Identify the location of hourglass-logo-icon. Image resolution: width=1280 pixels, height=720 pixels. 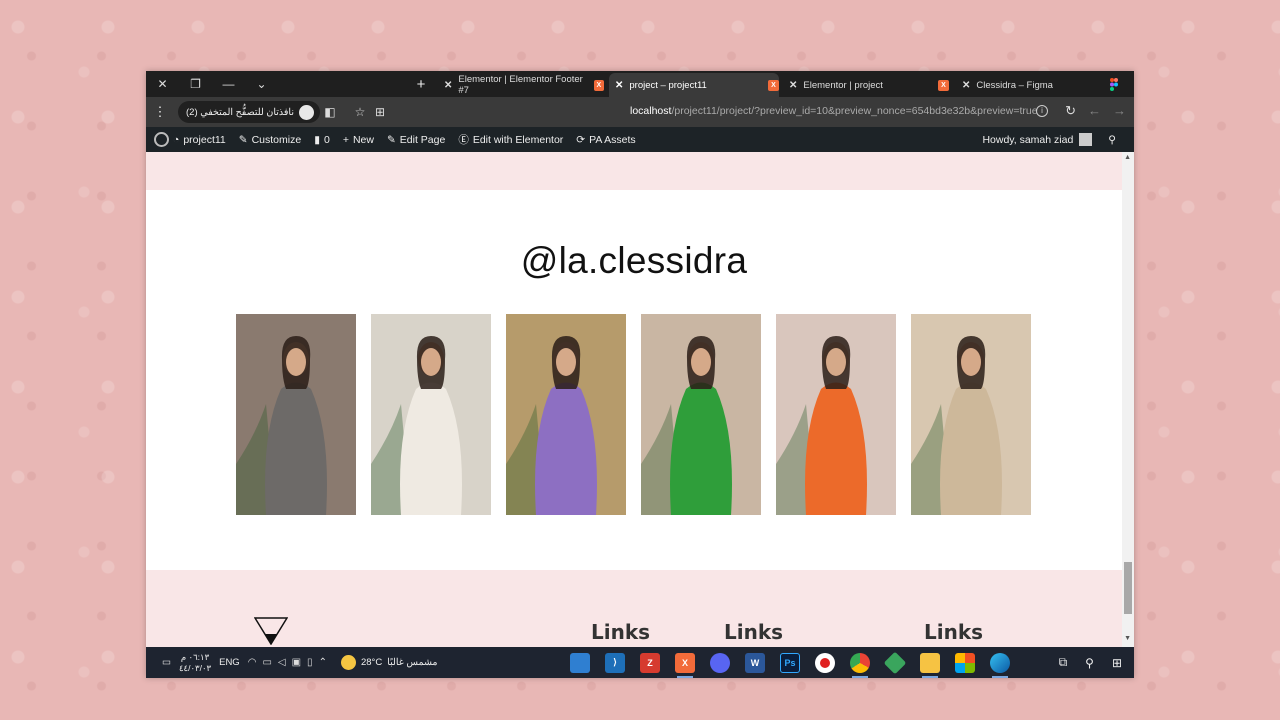
(271, 631).